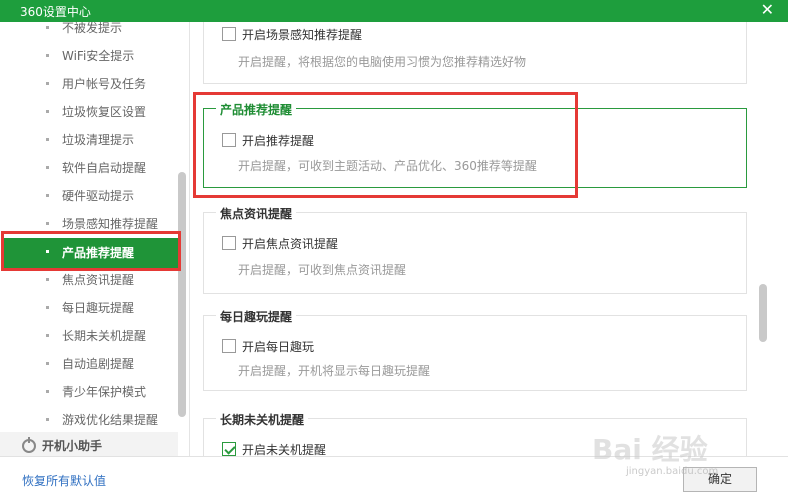 The image size is (788, 500). I want to click on sidebar-item-long-uptime: 长期未关机提醒, so click(89, 336).